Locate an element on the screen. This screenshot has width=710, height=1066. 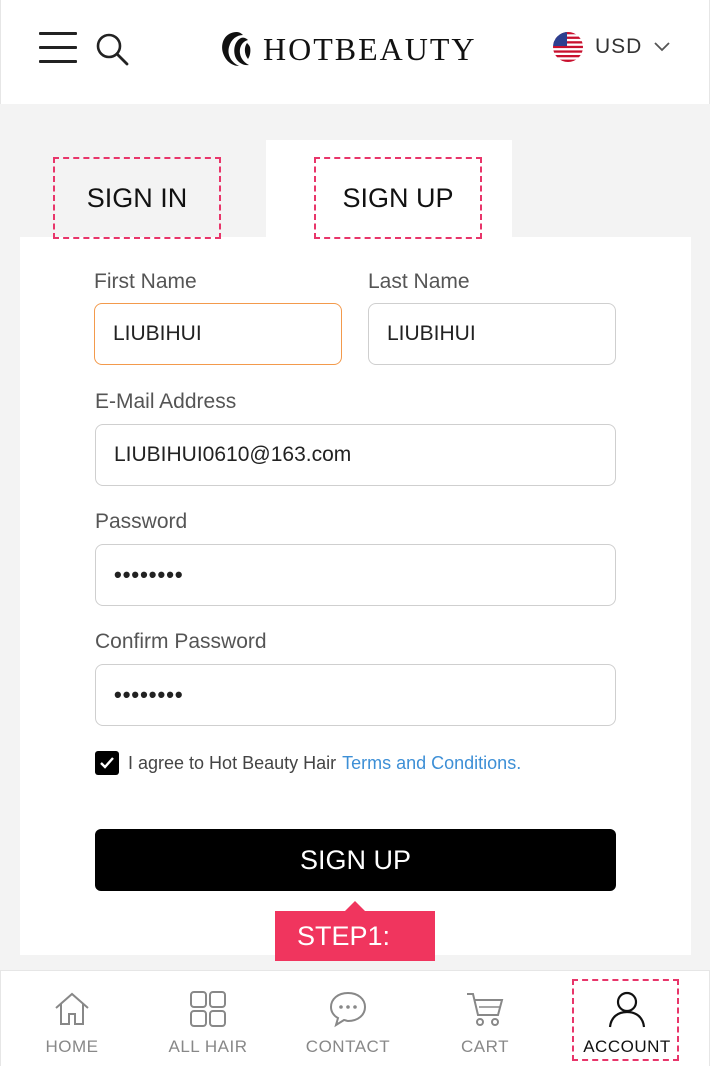
last-name-label: Last Name is located at coordinates (419, 281).